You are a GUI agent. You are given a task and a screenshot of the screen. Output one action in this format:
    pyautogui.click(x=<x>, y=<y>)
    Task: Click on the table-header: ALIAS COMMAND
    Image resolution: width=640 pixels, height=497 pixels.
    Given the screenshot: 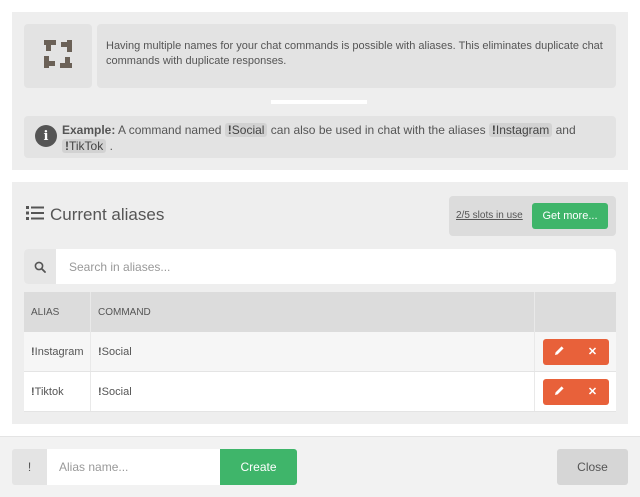 What is the action you would take?
    pyautogui.click(x=320, y=312)
    